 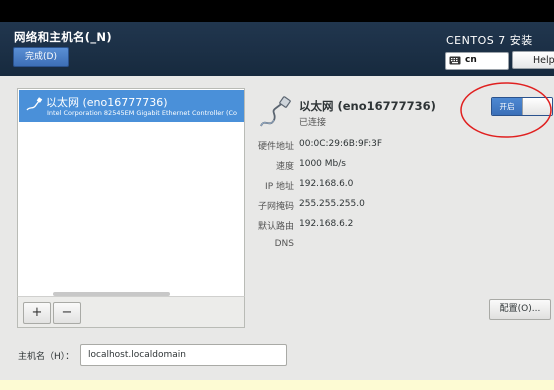 I want to click on speed-label: 速度, so click(x=284, y=167).